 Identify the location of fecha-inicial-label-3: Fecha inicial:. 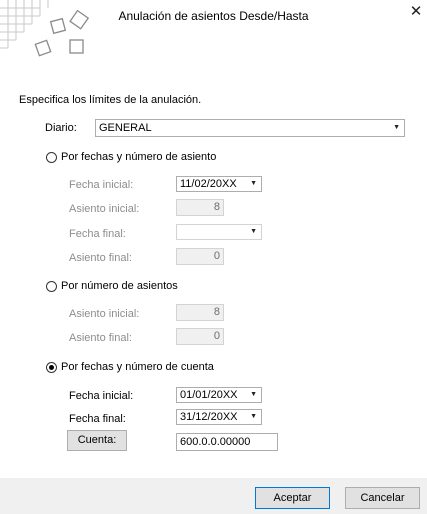
(101, 396).